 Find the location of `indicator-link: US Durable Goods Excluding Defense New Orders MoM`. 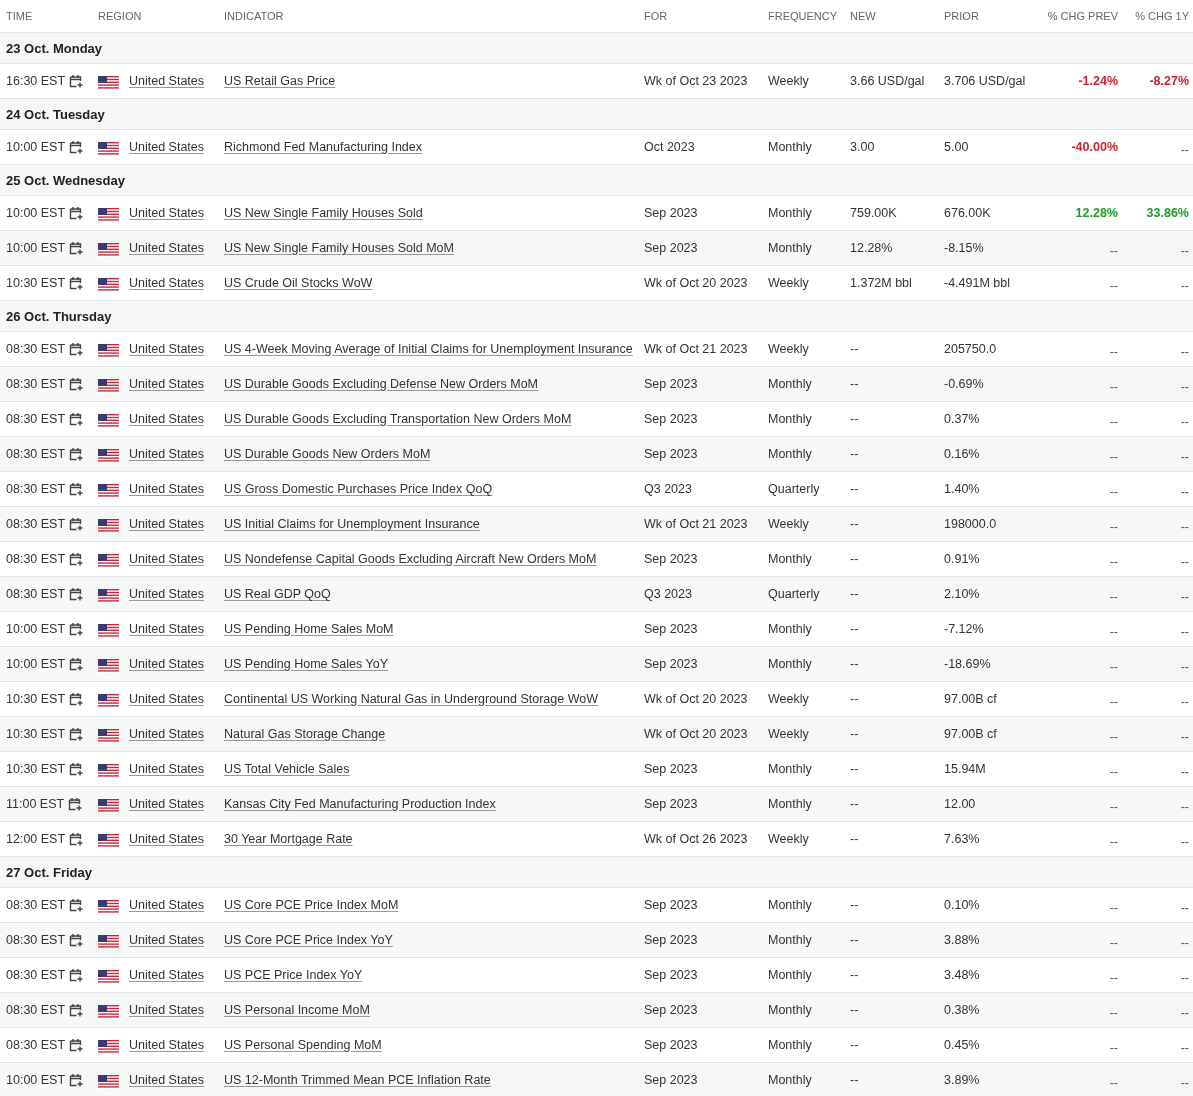

indicator-link: US Durable Goods Excluding Defense New Orders MoM is located at coordinates (381, 384).